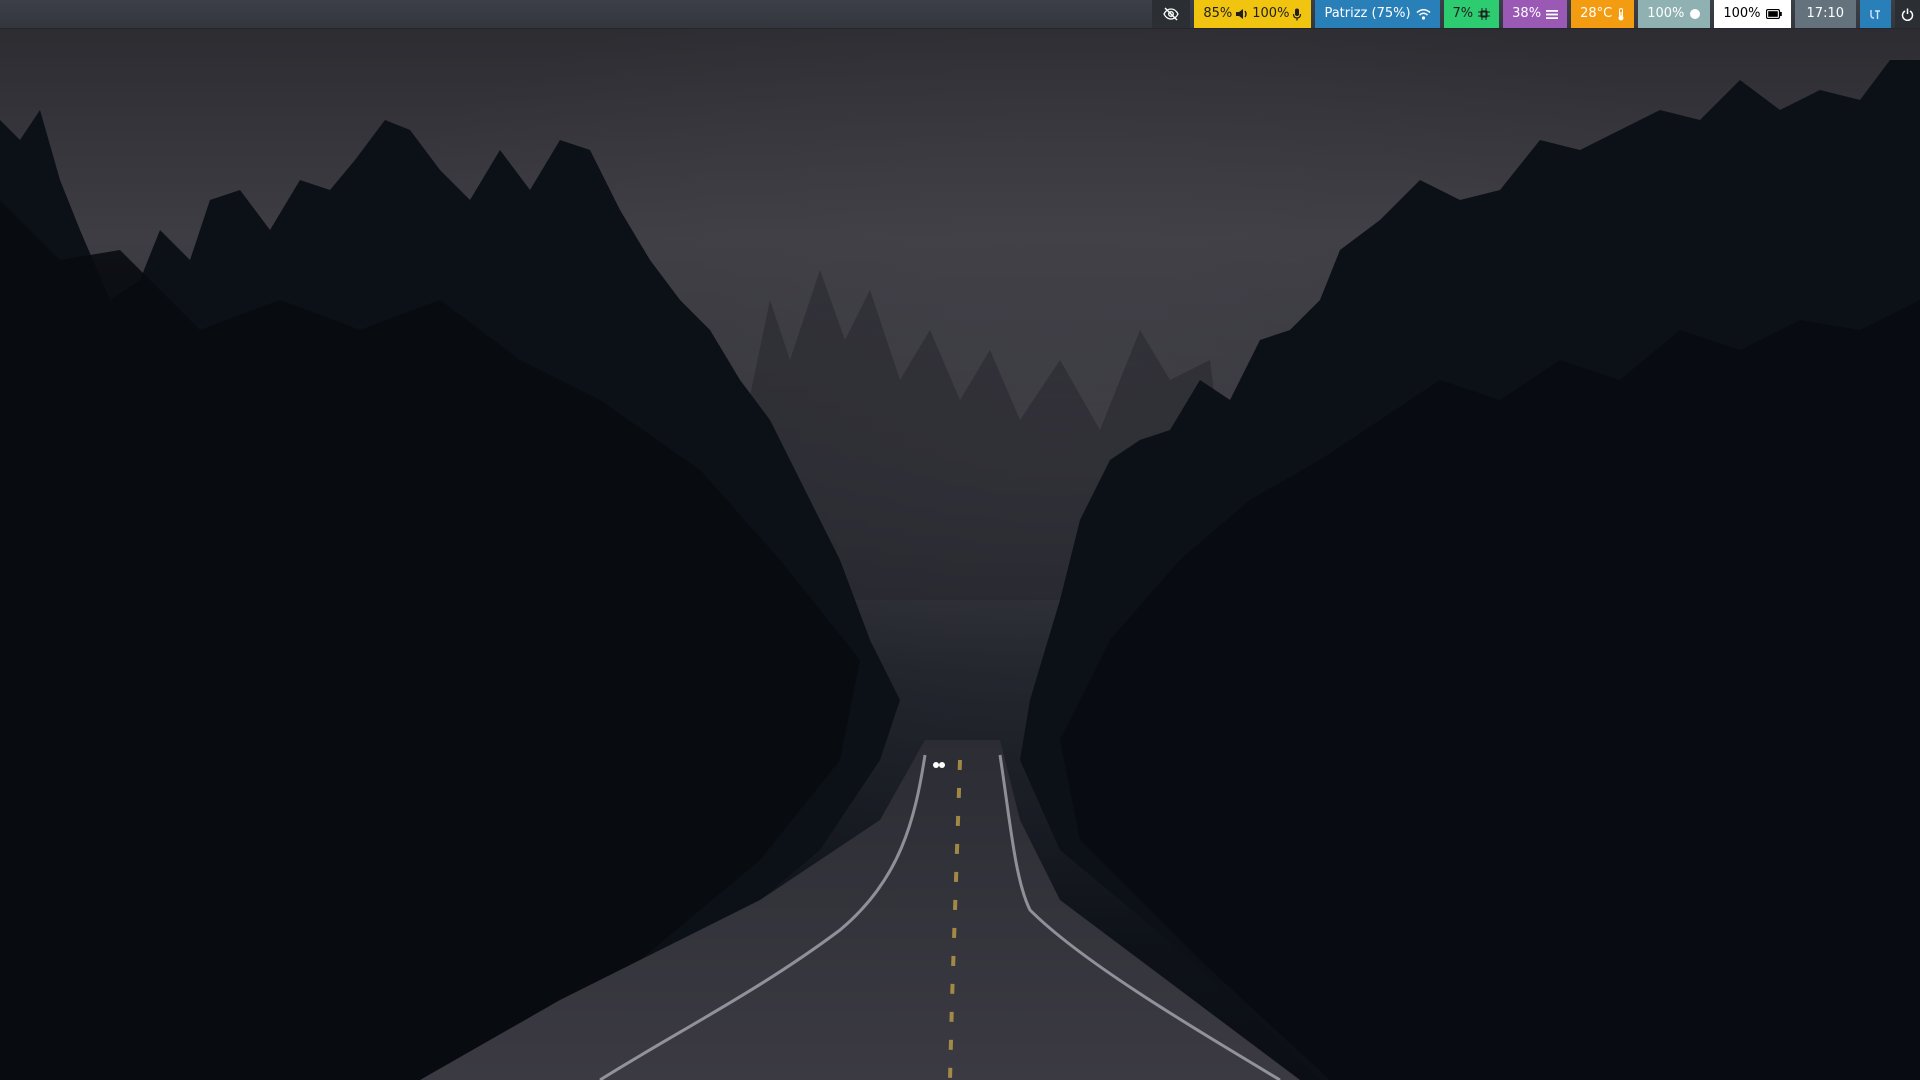 Image resolution: width=1920 pixels, height=1080 pixels. Describe the element at coordinates (1552, 14) in the screenshot. I see `memory-bars-icon` at that location.